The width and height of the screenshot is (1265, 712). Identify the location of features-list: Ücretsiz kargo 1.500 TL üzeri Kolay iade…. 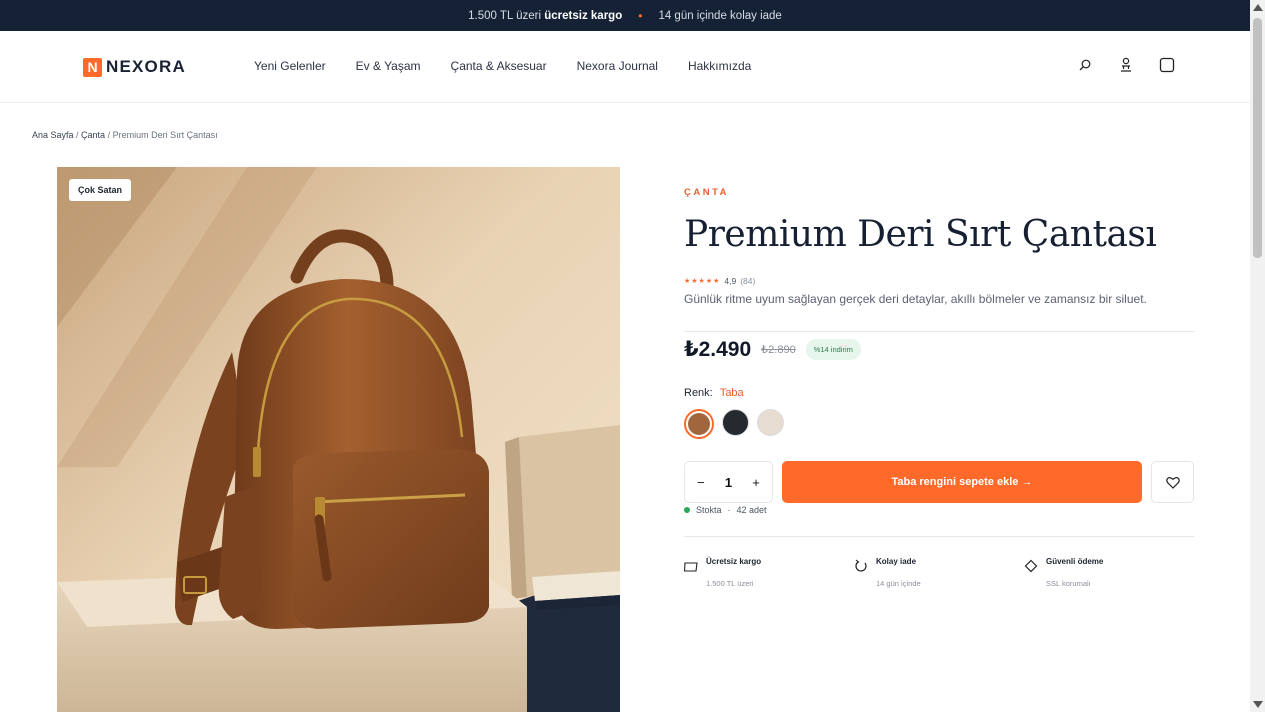
(939, 572).